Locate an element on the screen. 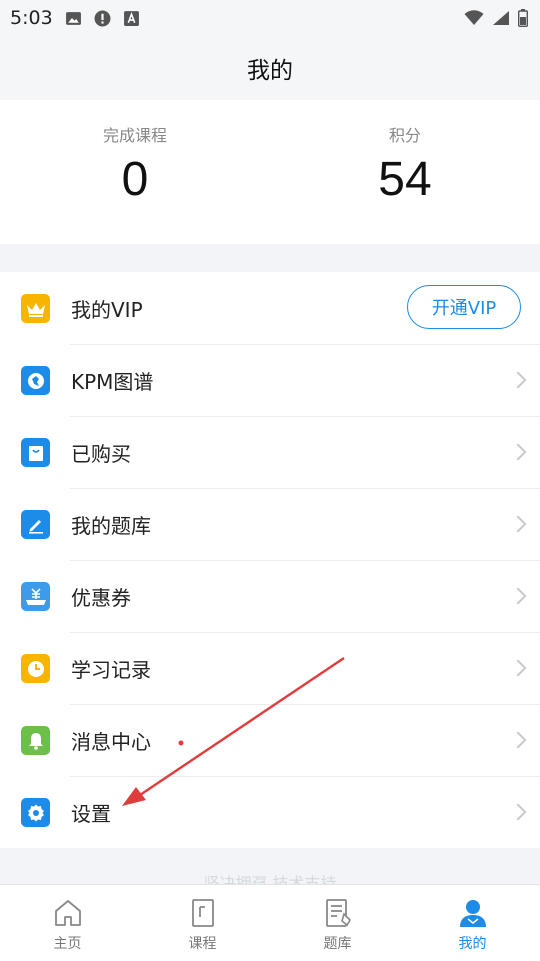 Image resolution: width=540 pixels, height=961 pixels. bottom-nav: 主页 课程 题库 我的 is located at coordinates (270, 922).